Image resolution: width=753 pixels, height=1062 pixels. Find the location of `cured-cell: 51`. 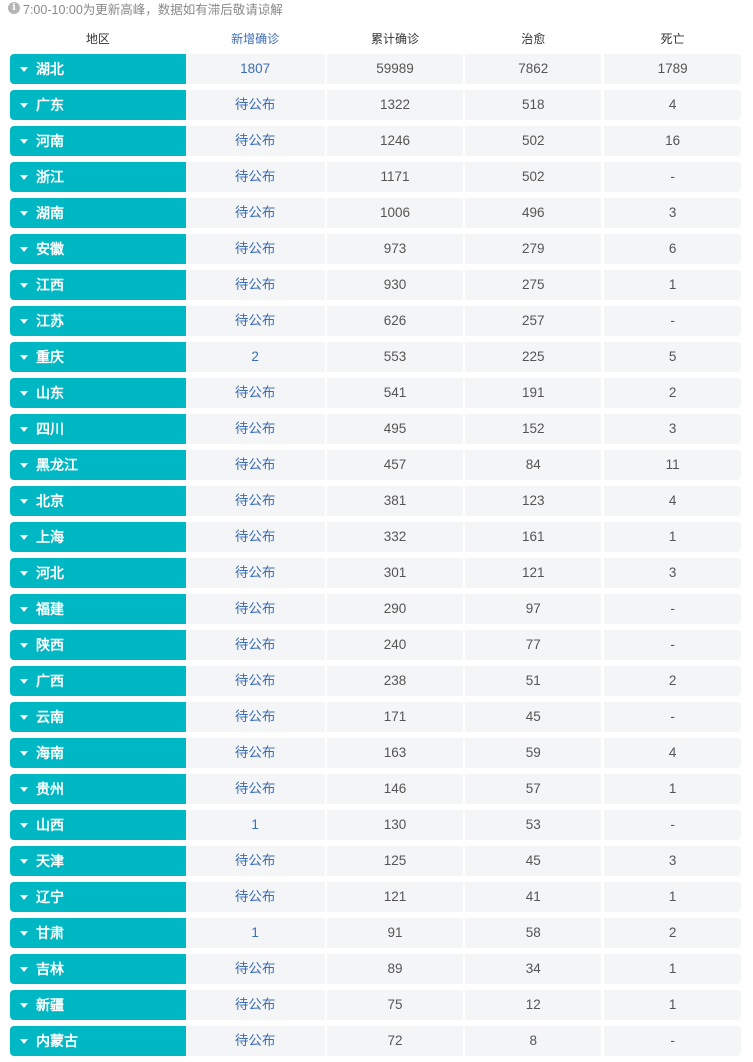

cured-cell: 51 is located at coordinates (533, 681).